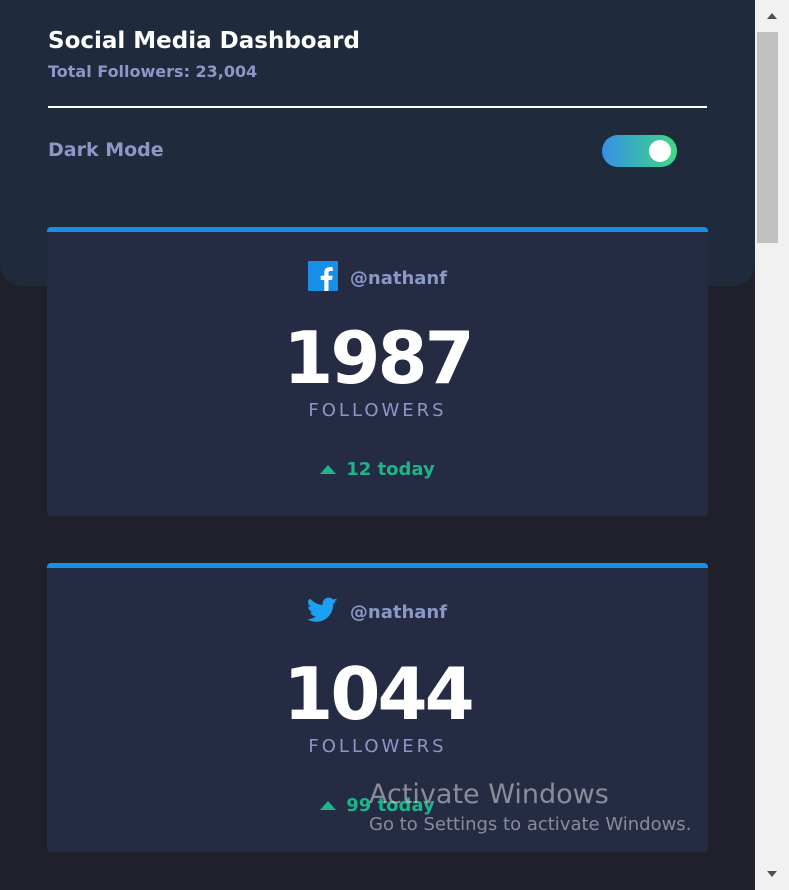 The width and height of the screenshot is (789, 890). I want to click on daily-change-text: 99 today, so click(390, 805).